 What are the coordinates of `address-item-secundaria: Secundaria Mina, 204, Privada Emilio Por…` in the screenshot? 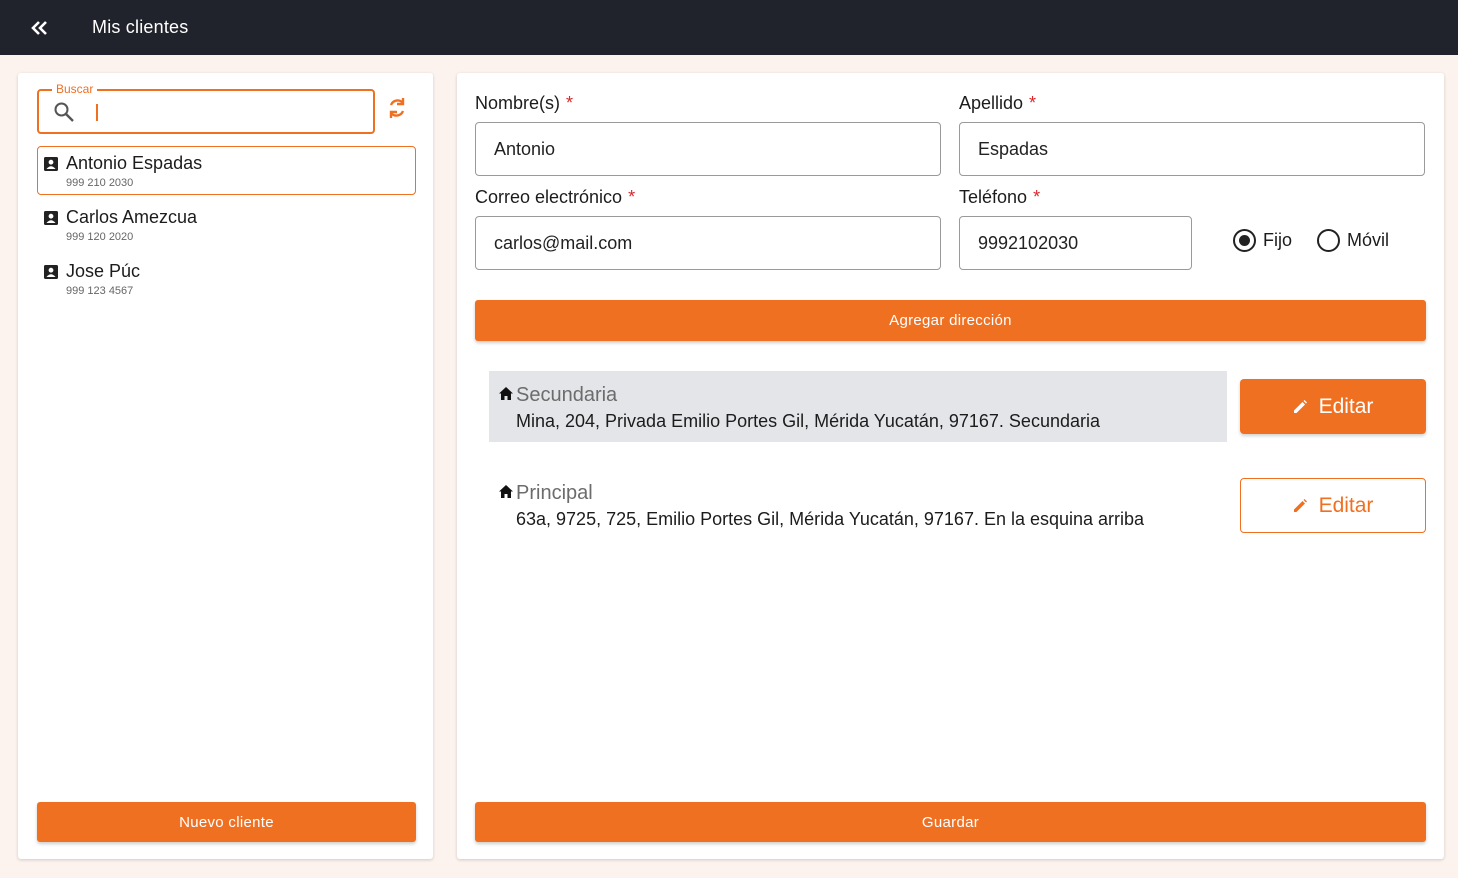 It's located at (858, 406).